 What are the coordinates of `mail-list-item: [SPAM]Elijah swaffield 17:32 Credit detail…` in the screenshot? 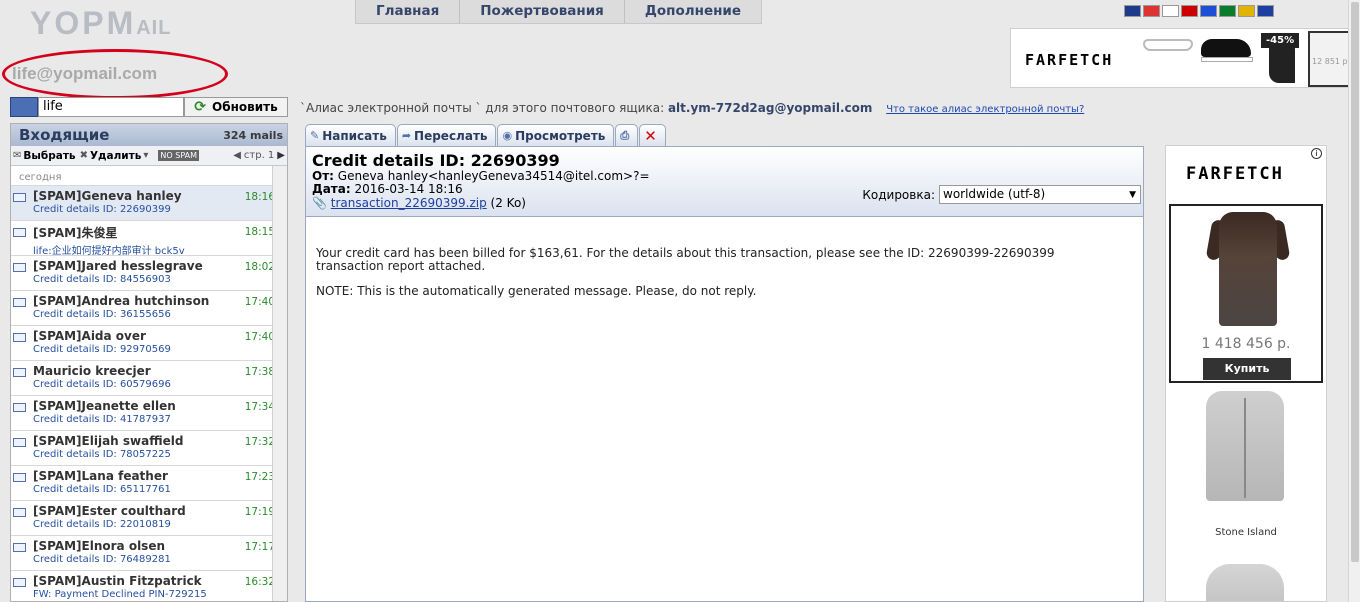 It's located at (149, 447).